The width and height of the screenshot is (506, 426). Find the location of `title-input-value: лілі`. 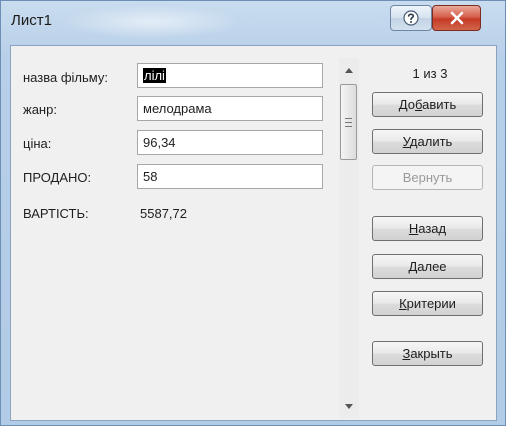

title-input-value: лілі is located at coordinates (154, 75).